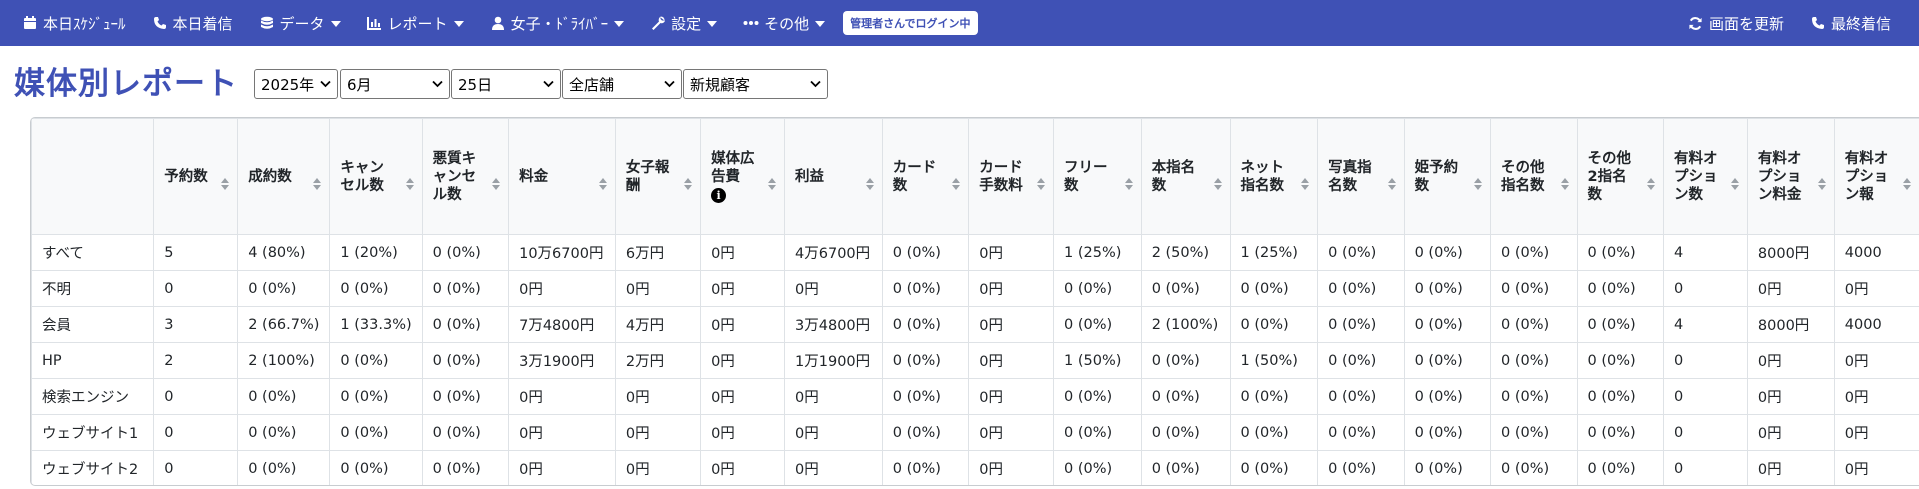 The image size is (1919, 489). Describe the element at coordinates (1696, 23) in the screenshot. I see `refresh-icon` at that location.